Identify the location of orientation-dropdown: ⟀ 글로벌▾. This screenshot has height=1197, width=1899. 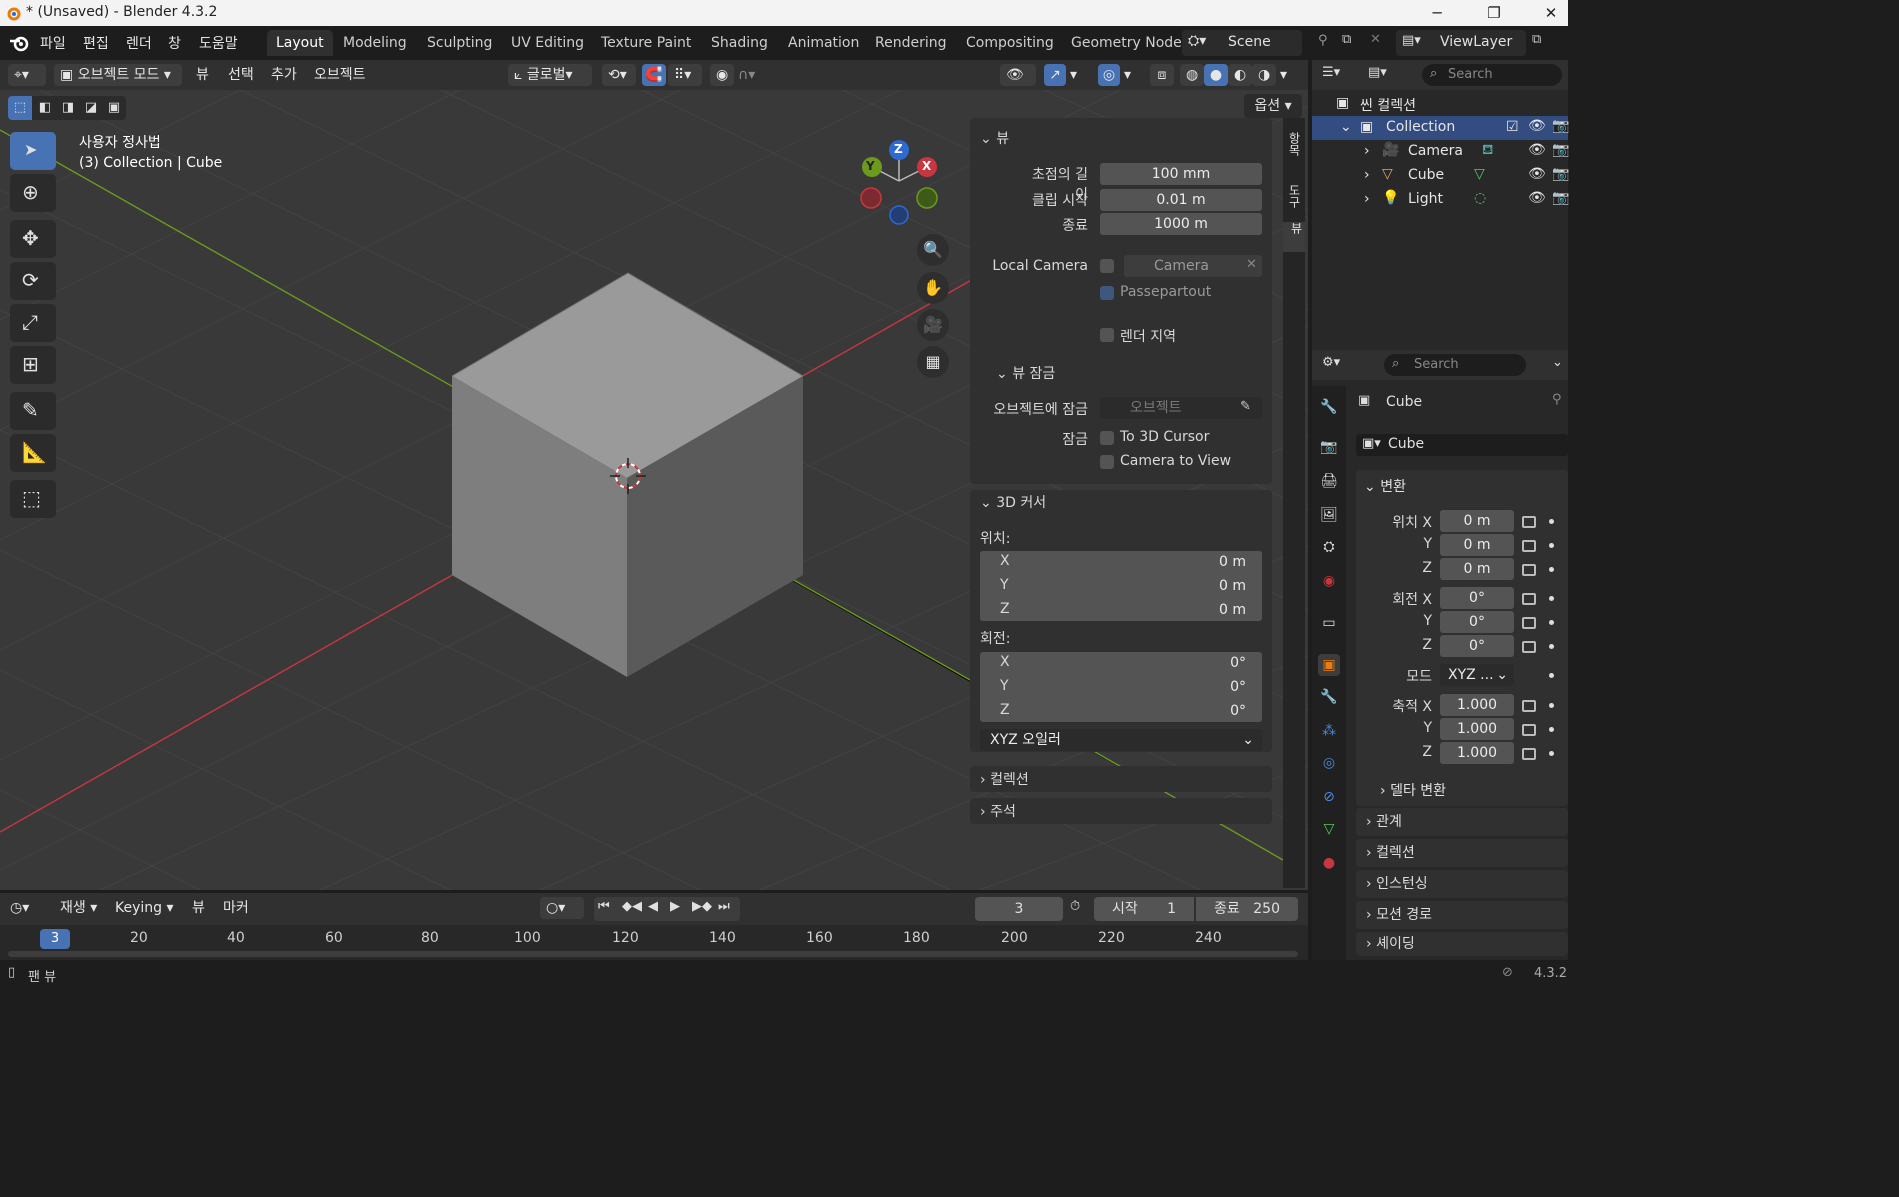
(550, 75).